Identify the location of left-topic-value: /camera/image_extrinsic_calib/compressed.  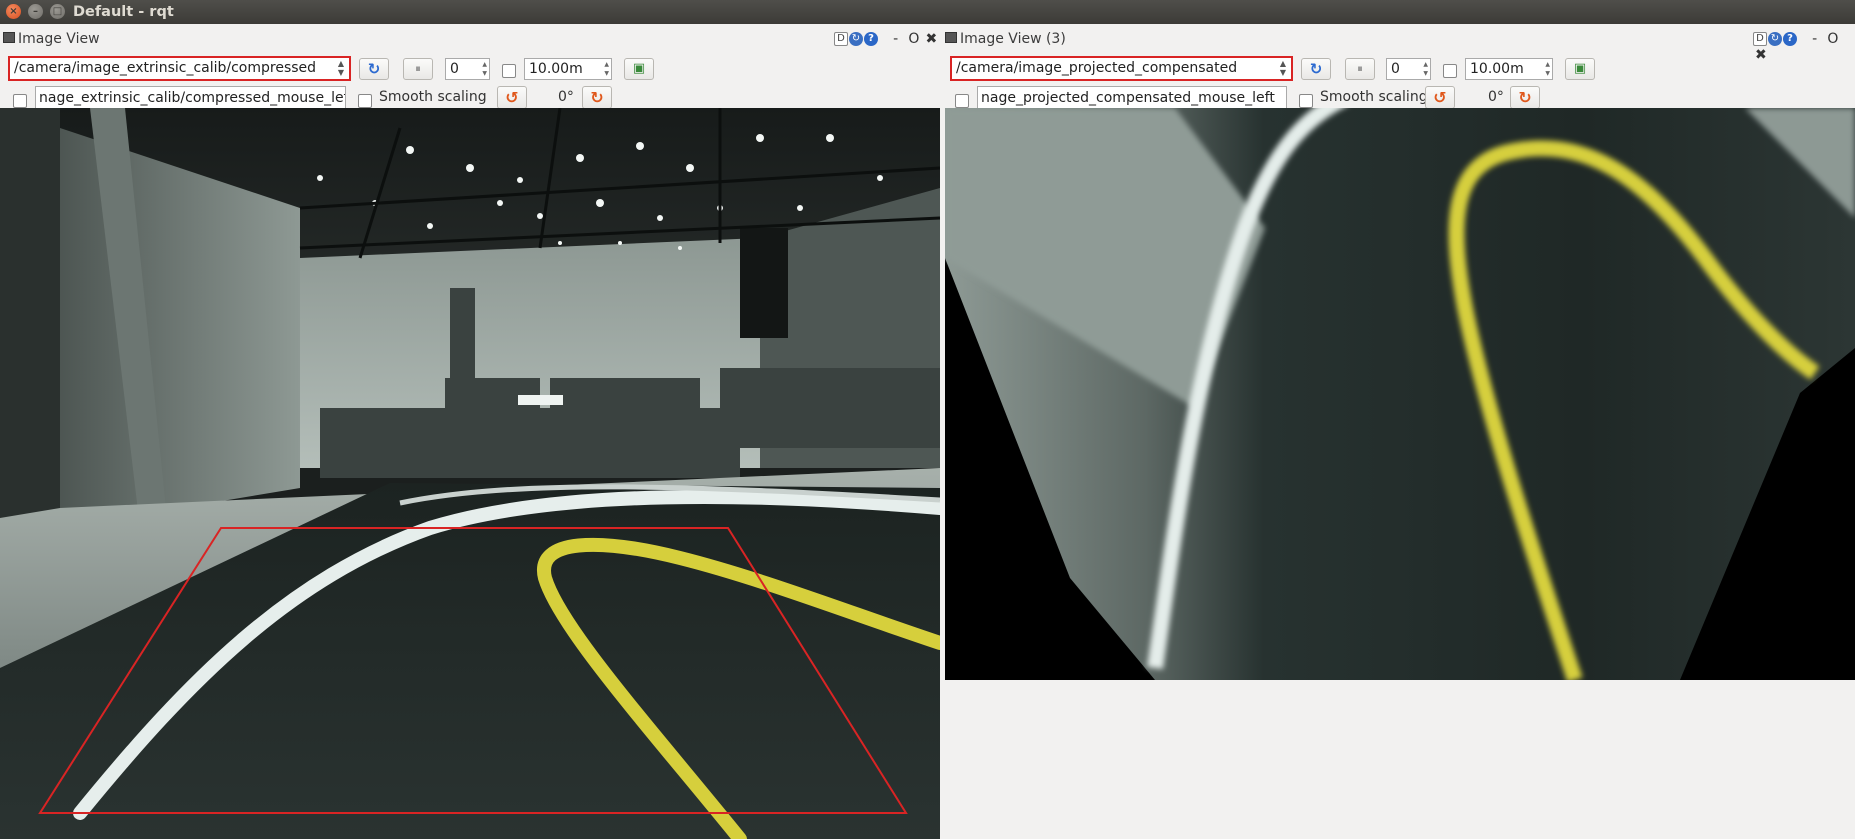
(165, 68).